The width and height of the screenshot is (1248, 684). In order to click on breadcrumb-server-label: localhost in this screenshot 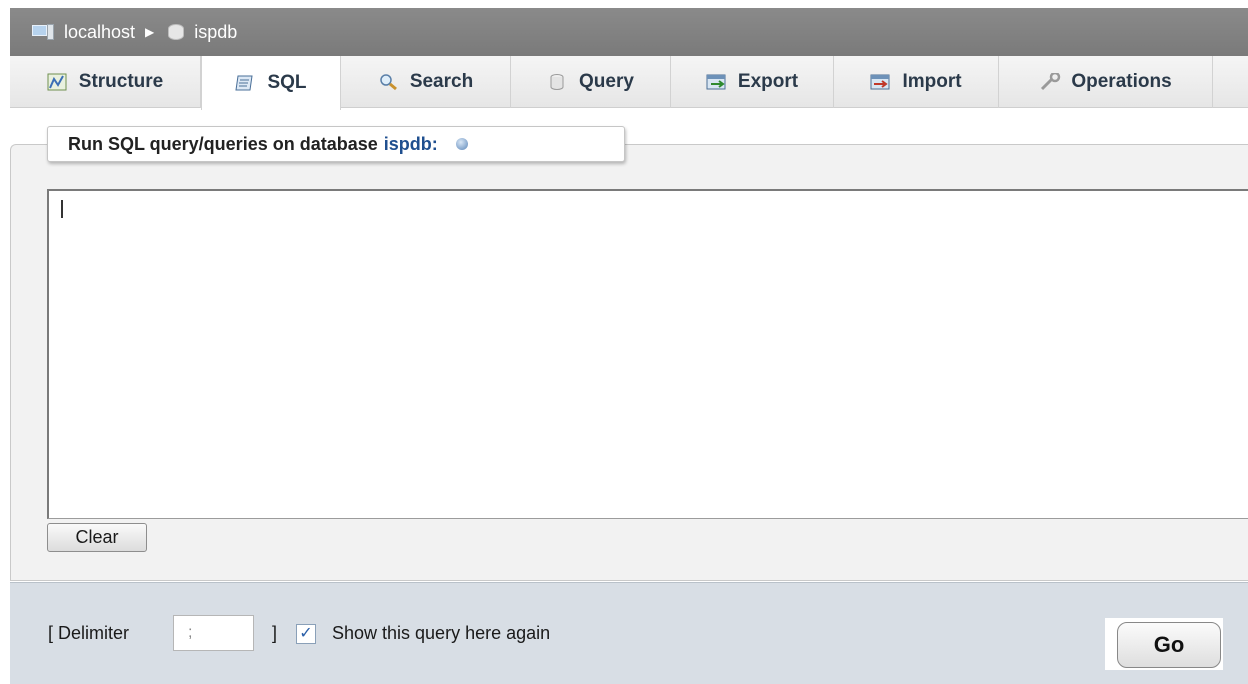, I will do `click(99, 32)`.